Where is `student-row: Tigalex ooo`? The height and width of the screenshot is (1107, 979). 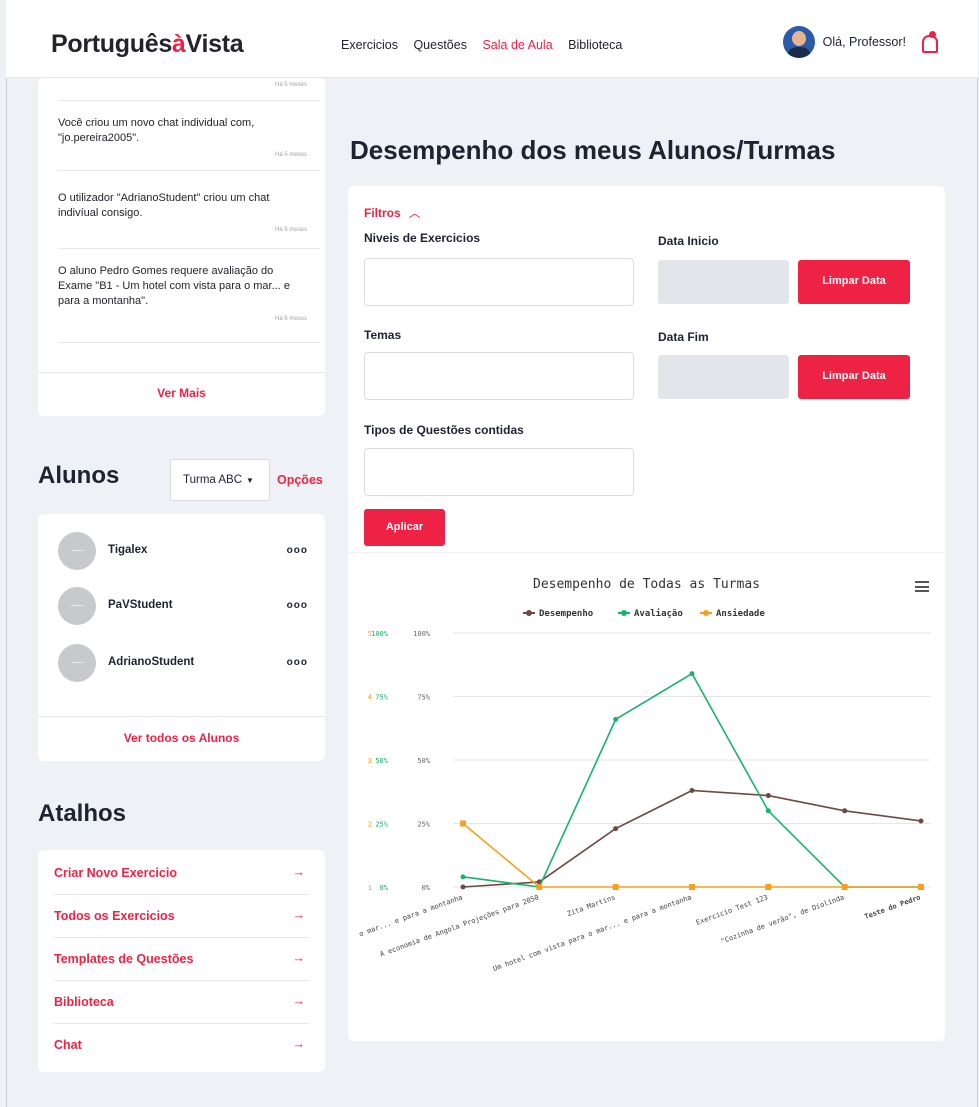
student-row: Tigalex ooo is located at coordinates (183, 552).